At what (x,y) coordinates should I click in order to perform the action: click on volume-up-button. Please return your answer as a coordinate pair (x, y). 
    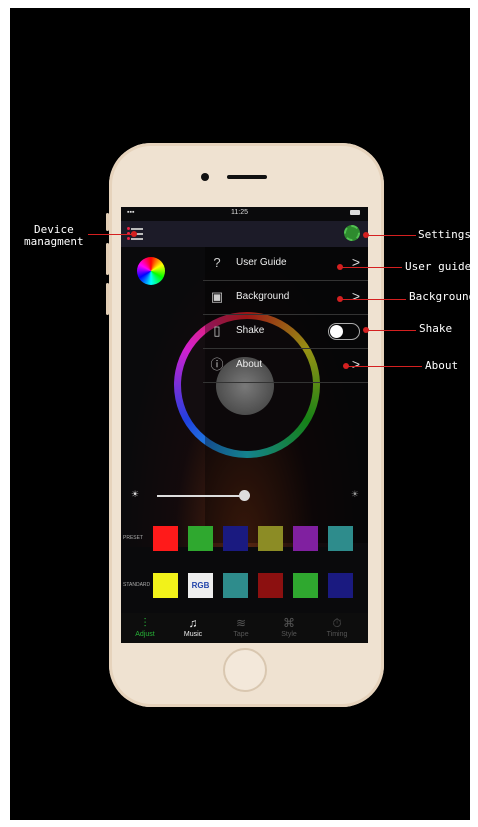
    Looking at the image, I should click on (107, 259).